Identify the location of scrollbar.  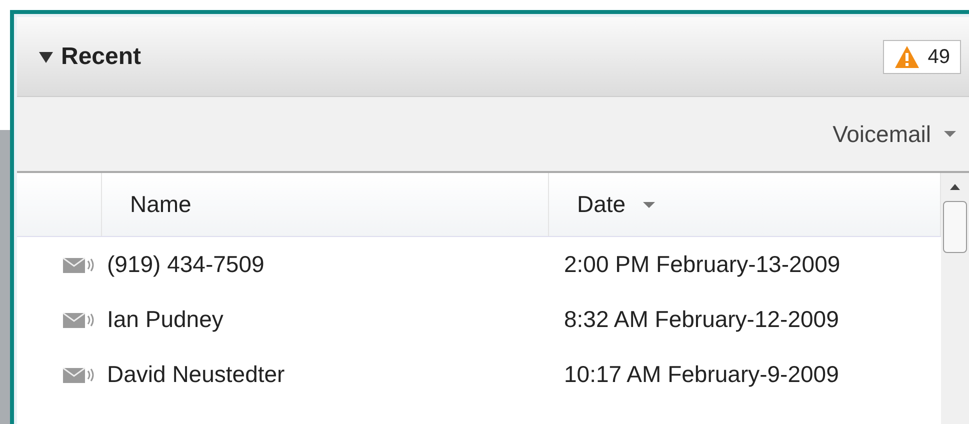
(955, 298).